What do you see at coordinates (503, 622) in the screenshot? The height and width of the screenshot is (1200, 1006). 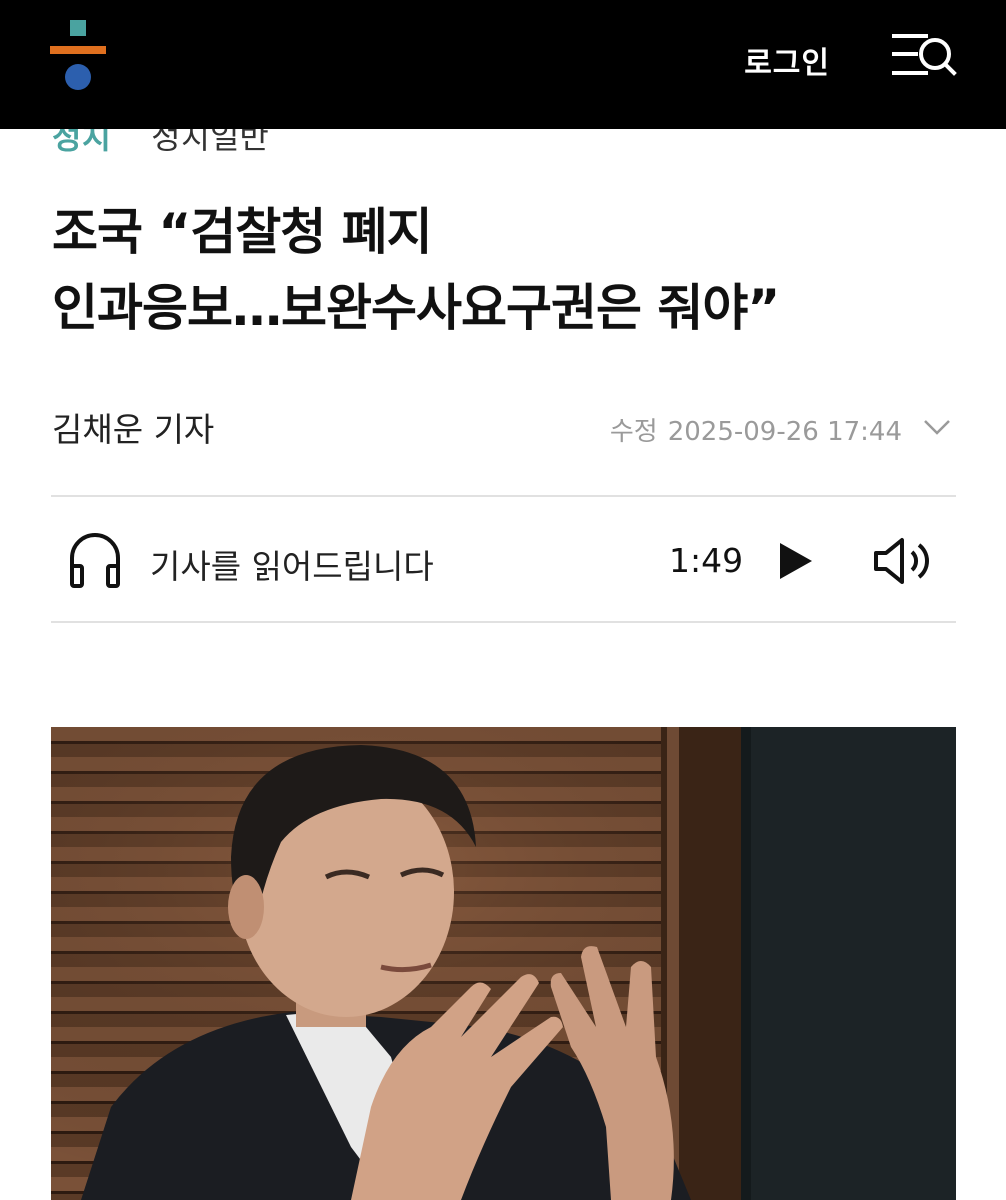 I see `divider-bottom` at bounding box center [503, 622].